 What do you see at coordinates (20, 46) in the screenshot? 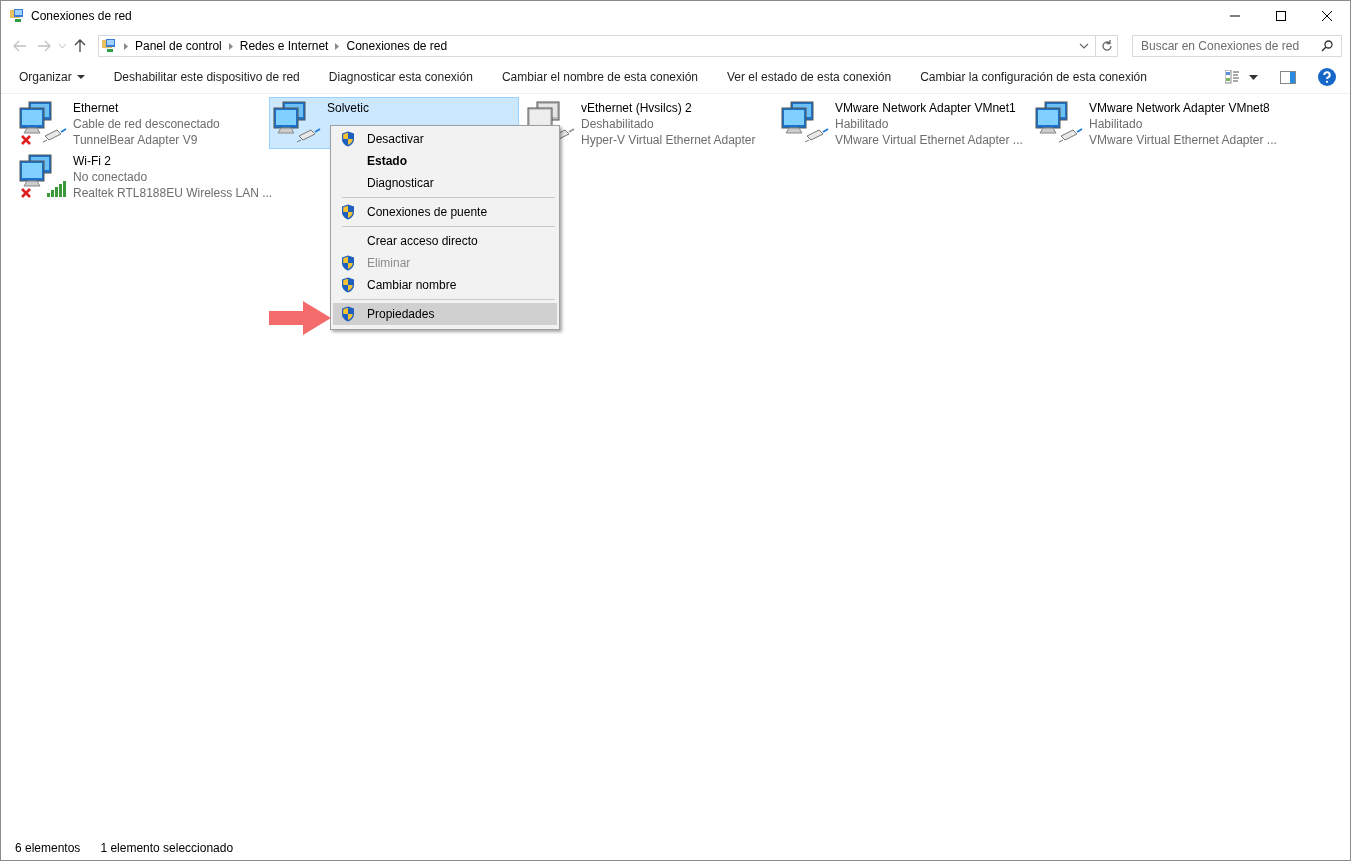
I see `back-icon` at bounding box center [20, 46].